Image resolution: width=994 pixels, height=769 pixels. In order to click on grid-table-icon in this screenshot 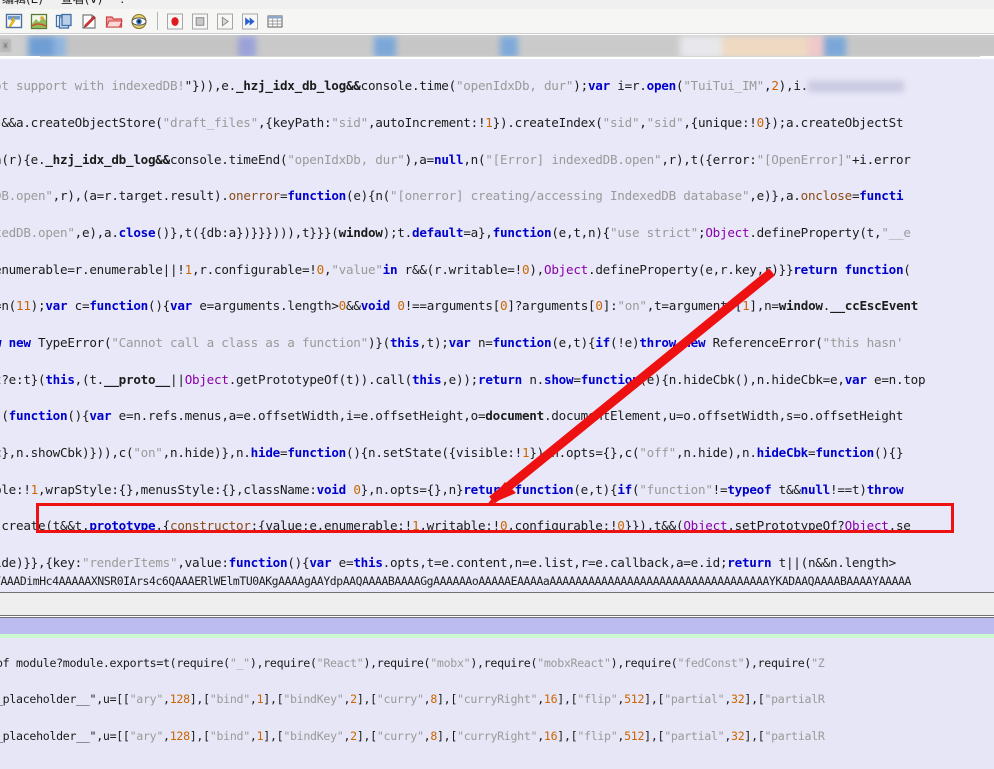, I will do `click(275, 21)`.